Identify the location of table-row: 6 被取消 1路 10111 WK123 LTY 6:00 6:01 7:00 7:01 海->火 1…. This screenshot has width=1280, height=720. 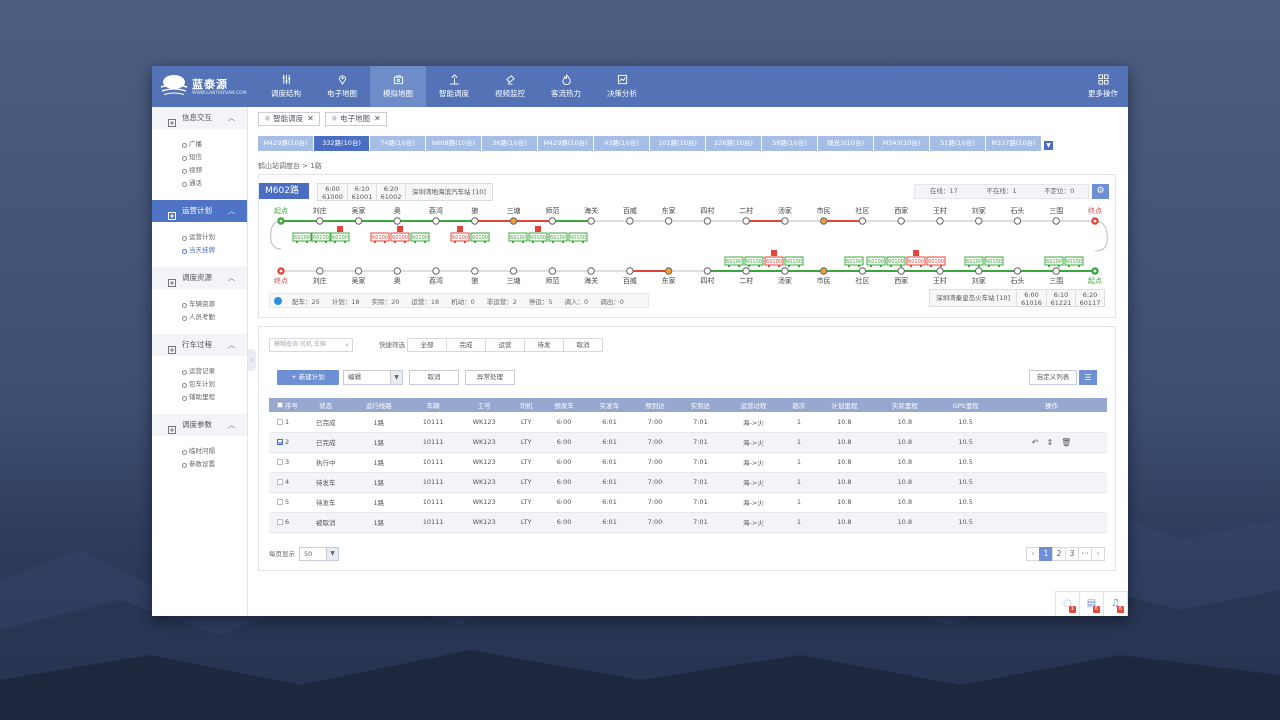
(688, 522).